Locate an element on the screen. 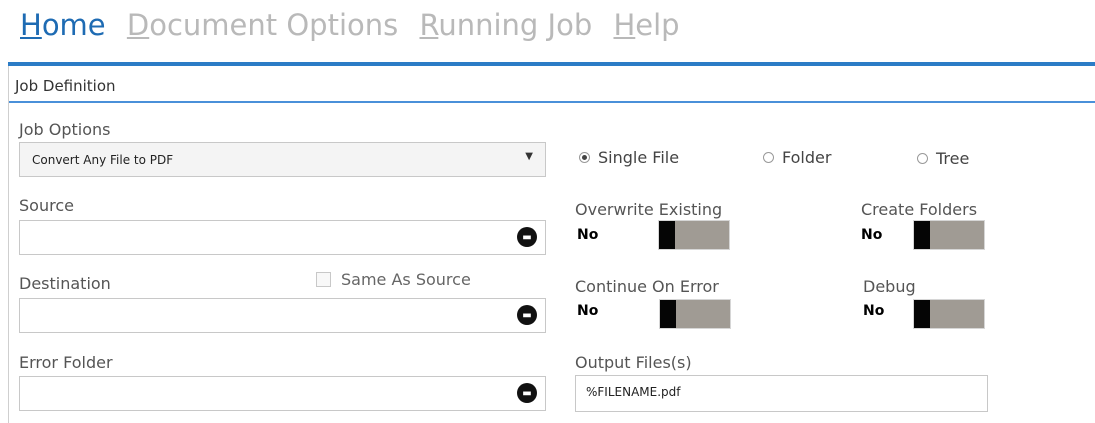  radio-tree-label: Tree is located at coordinates (953, 158).